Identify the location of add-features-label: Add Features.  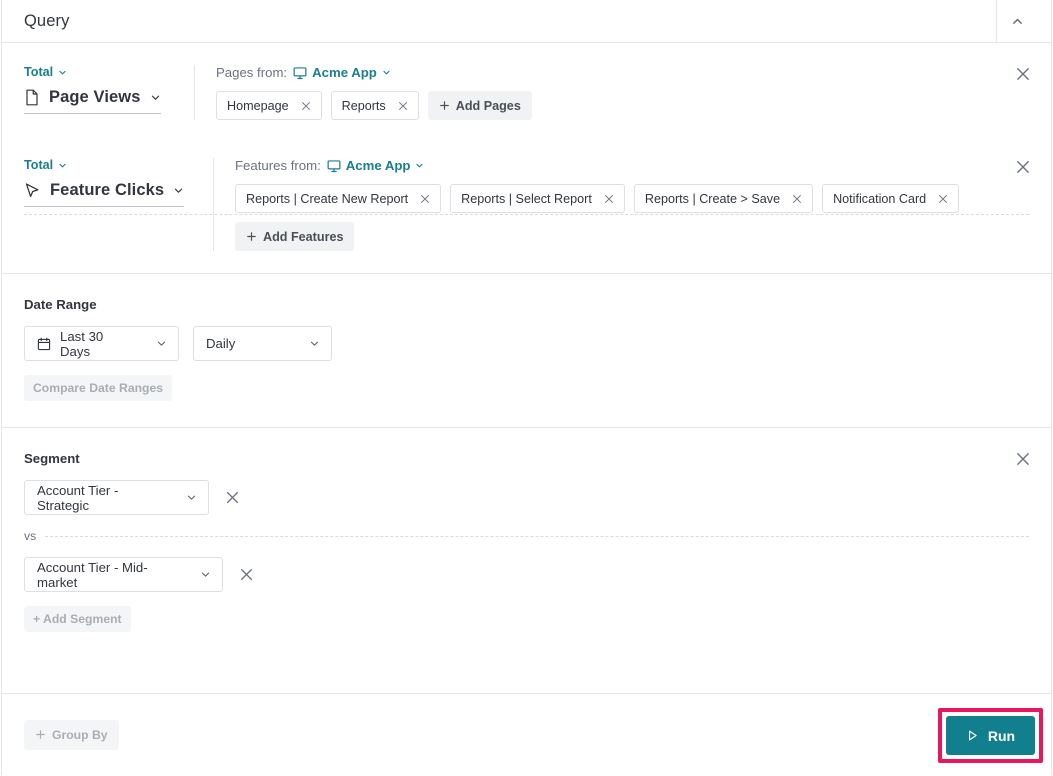
(303, 236).